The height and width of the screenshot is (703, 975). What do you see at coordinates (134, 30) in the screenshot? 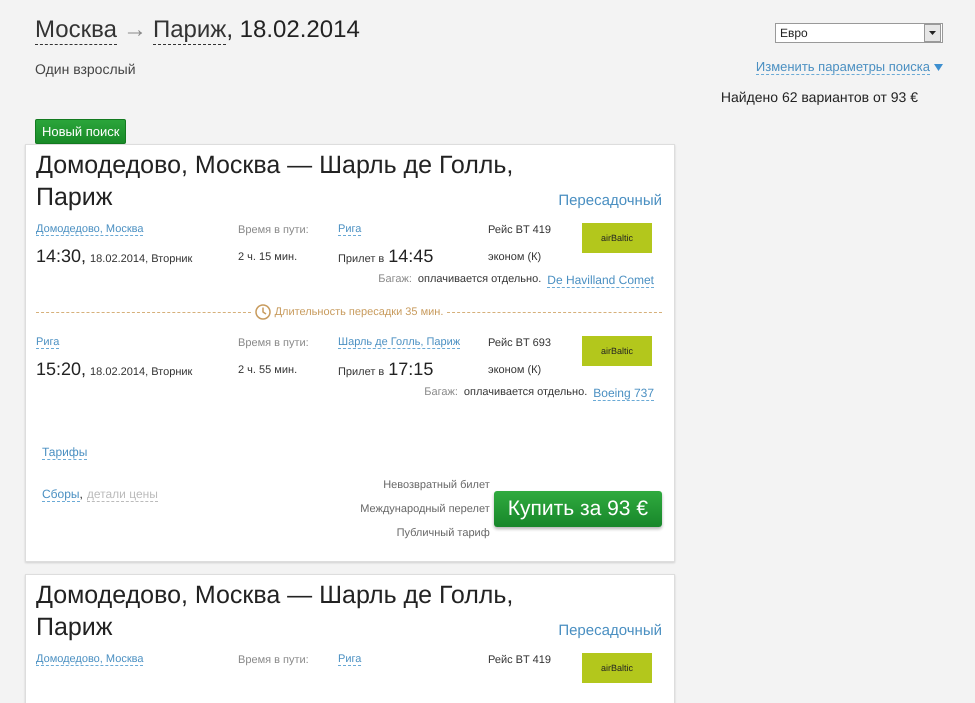
I see `arrow-glyph: →` at bounding box center [134, 30].